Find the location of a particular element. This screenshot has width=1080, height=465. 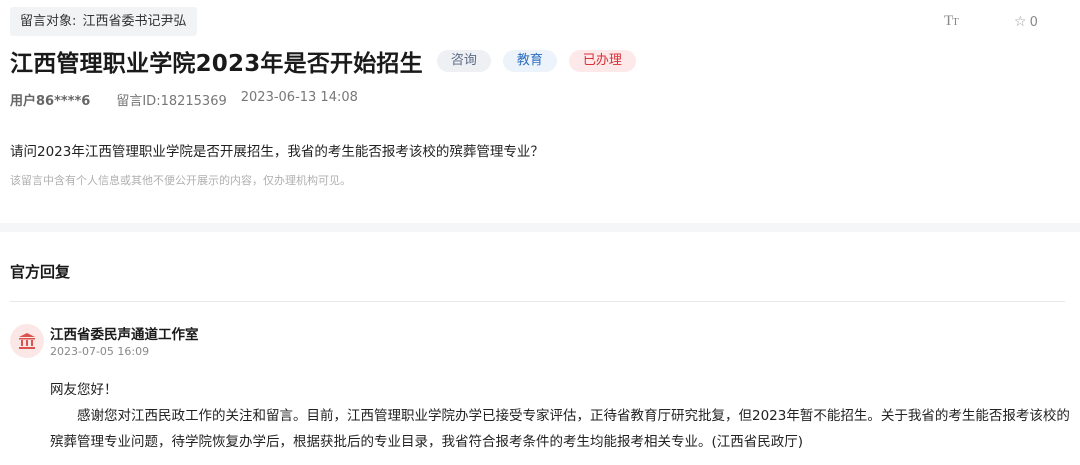

font-size-button: TT is located at coordinates (951, 21).